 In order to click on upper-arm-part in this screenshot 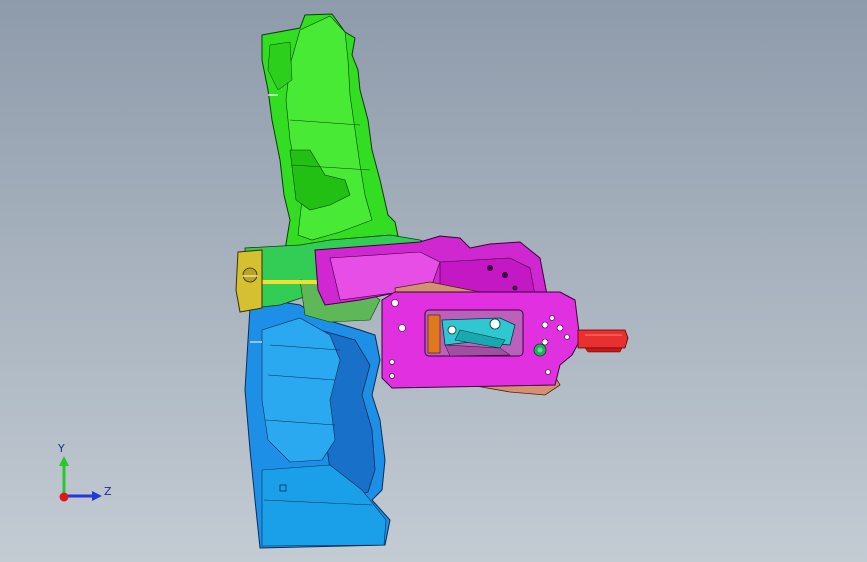, I will do `click(330, 132)`.